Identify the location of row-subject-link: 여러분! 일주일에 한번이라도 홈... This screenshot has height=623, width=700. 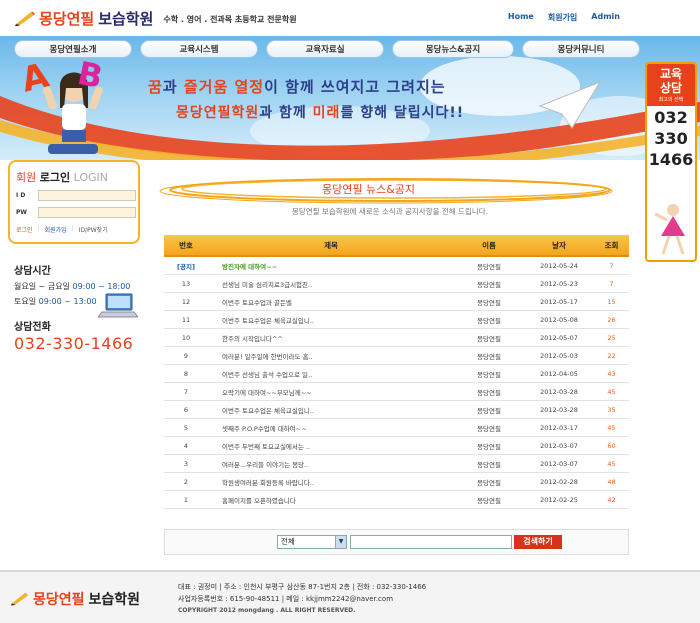
(331, 356).